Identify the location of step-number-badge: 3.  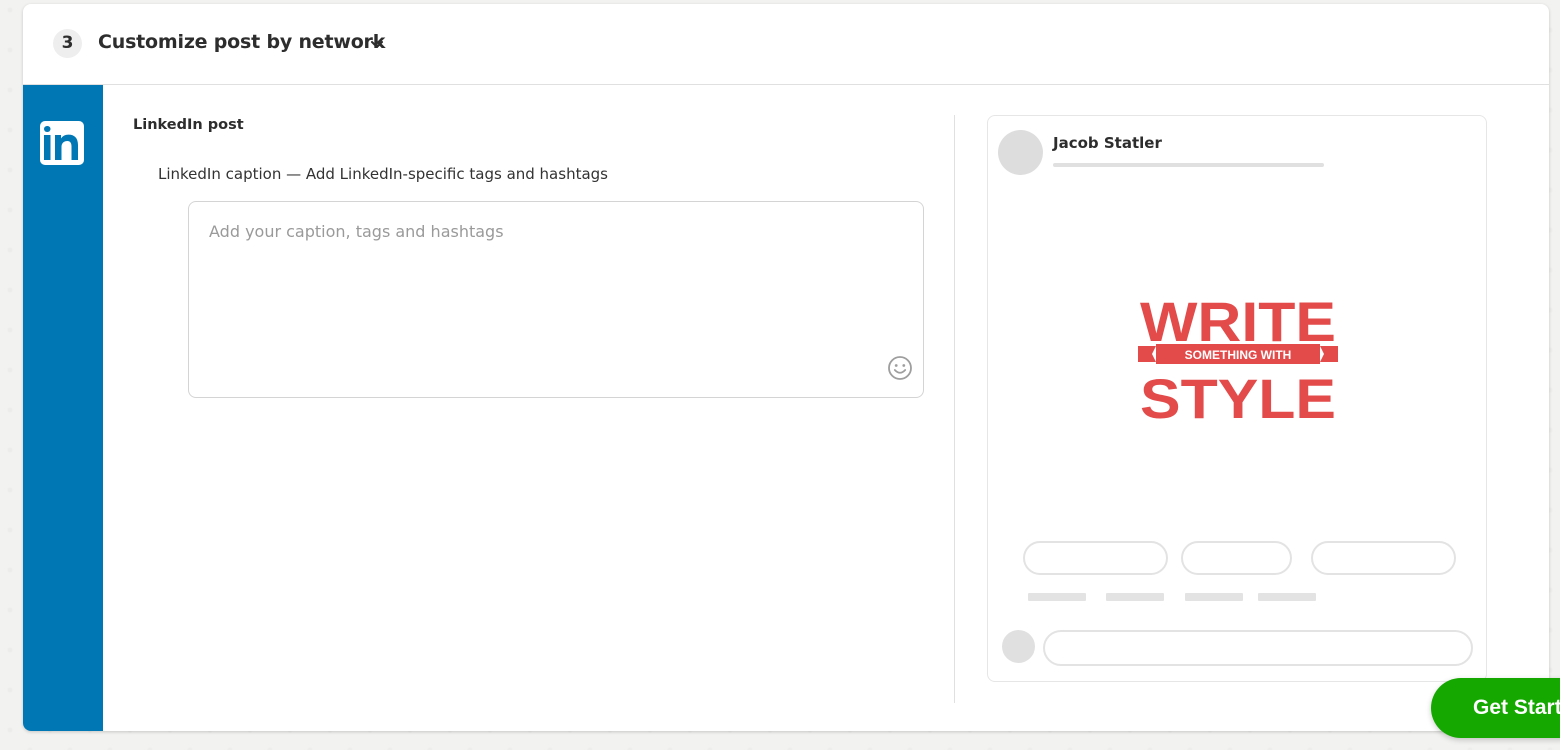
(67, 43).